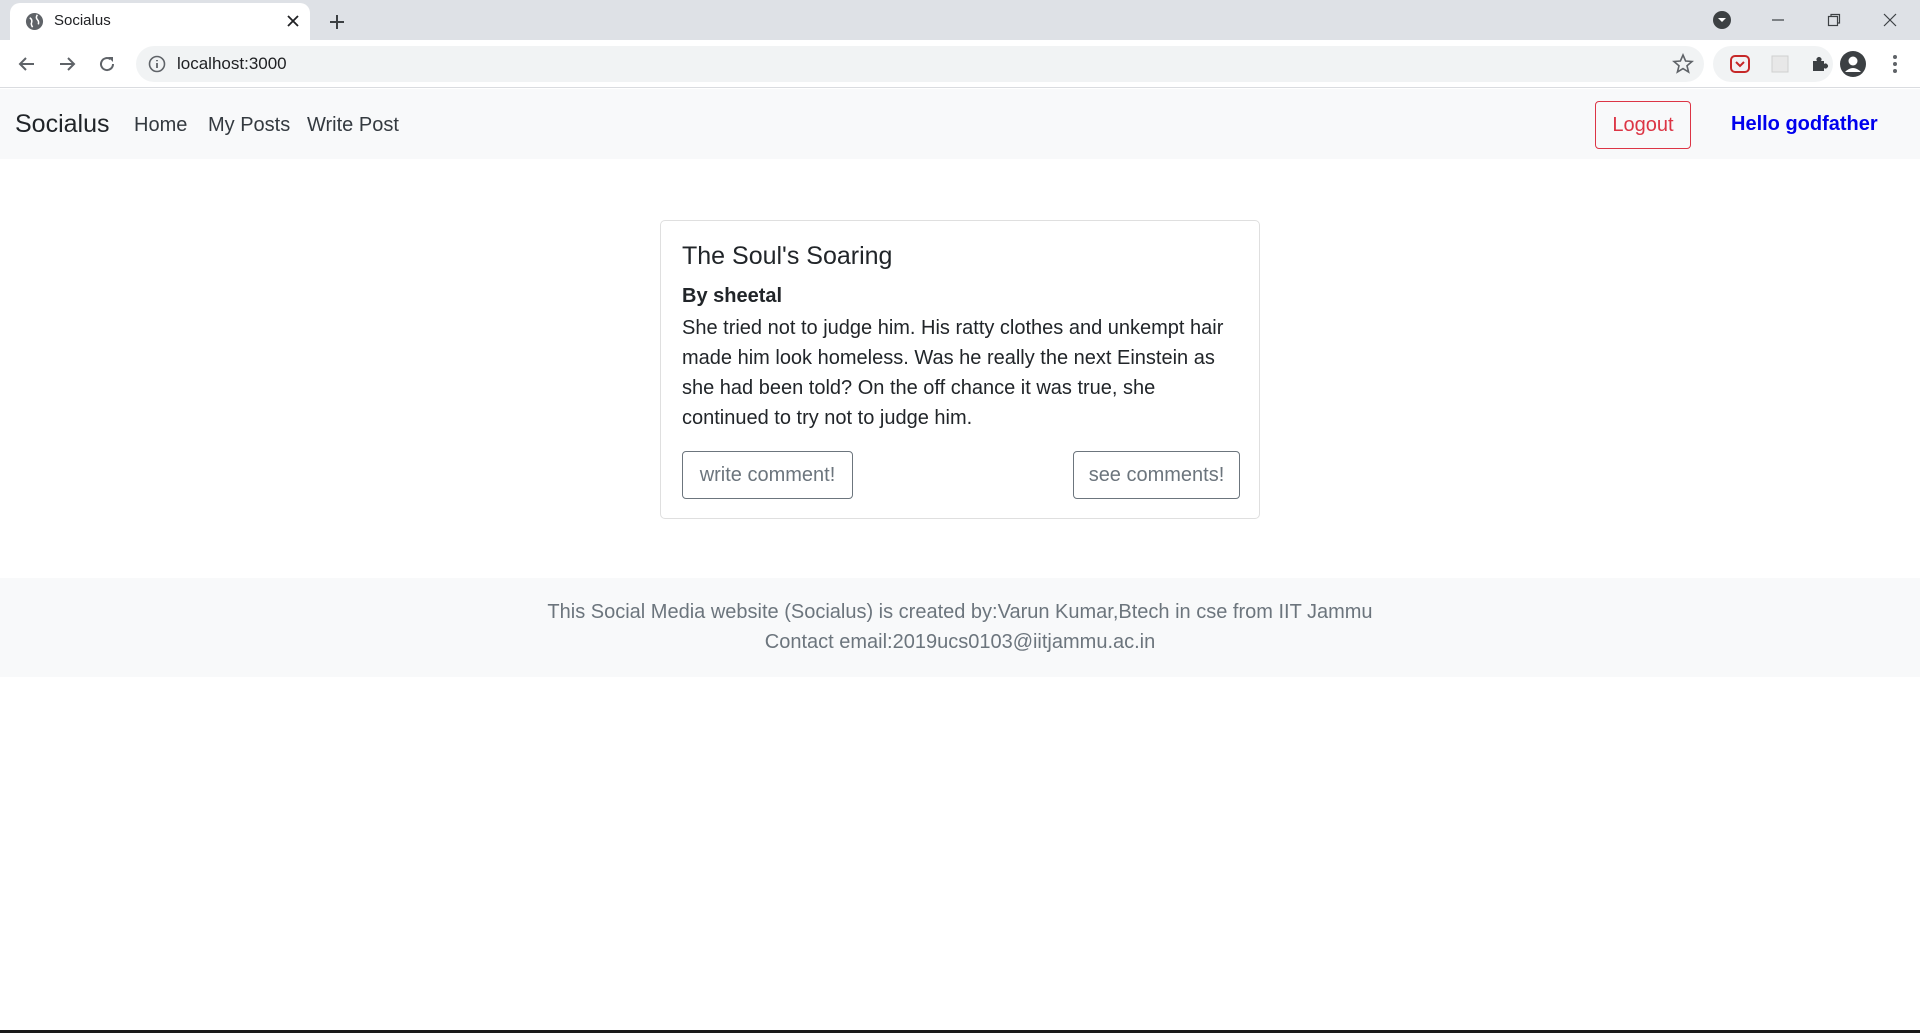 The width and height of the screenshot is (1920, 1033). What do you see at coordinates (787, 256) in the screenshot?
I see `post-title: The Soul's Soaring` at bounding box center [787, 256].